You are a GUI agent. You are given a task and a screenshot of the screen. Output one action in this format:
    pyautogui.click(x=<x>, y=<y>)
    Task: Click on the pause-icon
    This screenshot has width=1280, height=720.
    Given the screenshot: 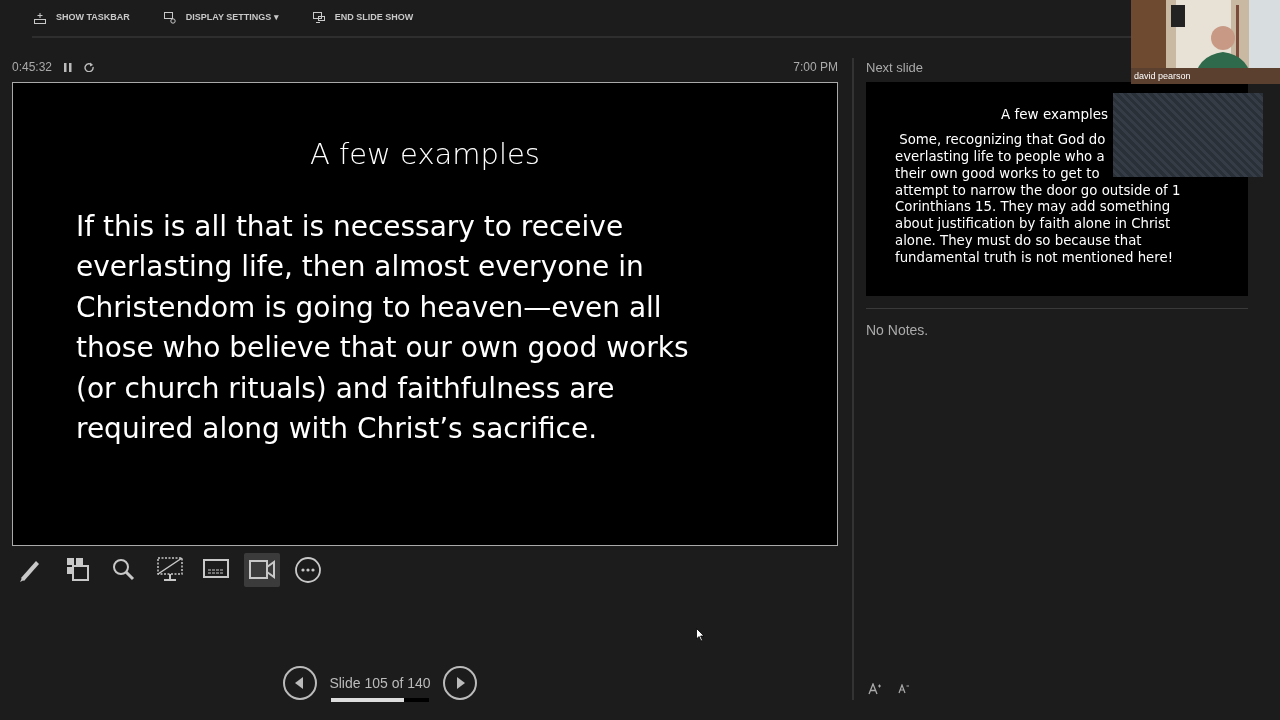 What is the action you would take?
    pyautogui.click(x=68, y=67)
    